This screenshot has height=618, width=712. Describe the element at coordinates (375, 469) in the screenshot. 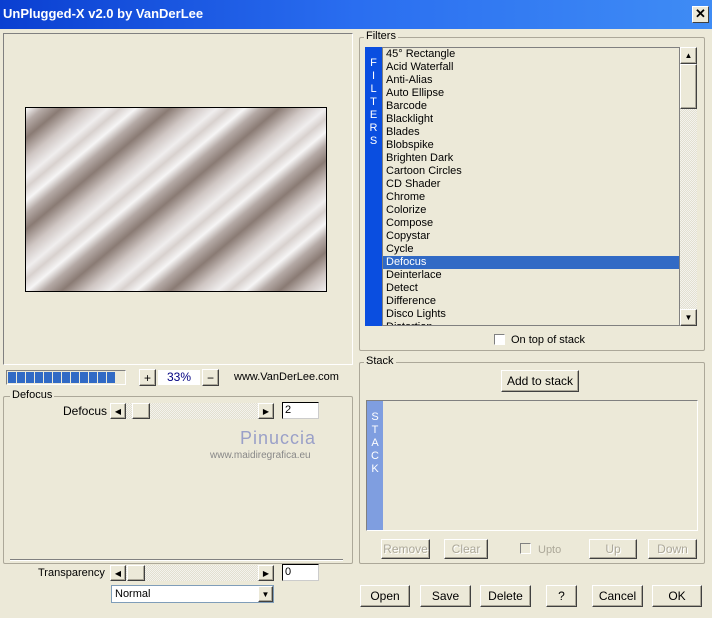

I see `strip-letter: K` at that location.